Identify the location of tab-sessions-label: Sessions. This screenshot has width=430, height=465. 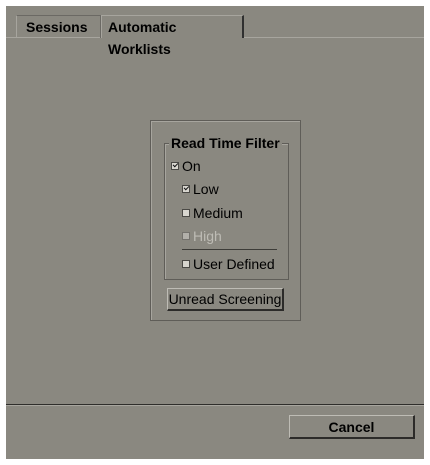
(57, 27).